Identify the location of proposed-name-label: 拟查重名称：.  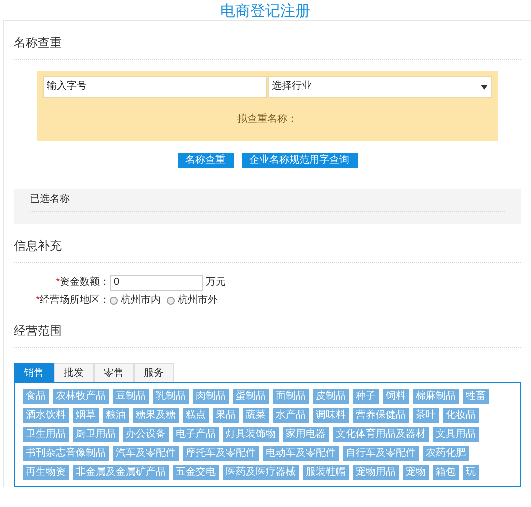
(267, 119).